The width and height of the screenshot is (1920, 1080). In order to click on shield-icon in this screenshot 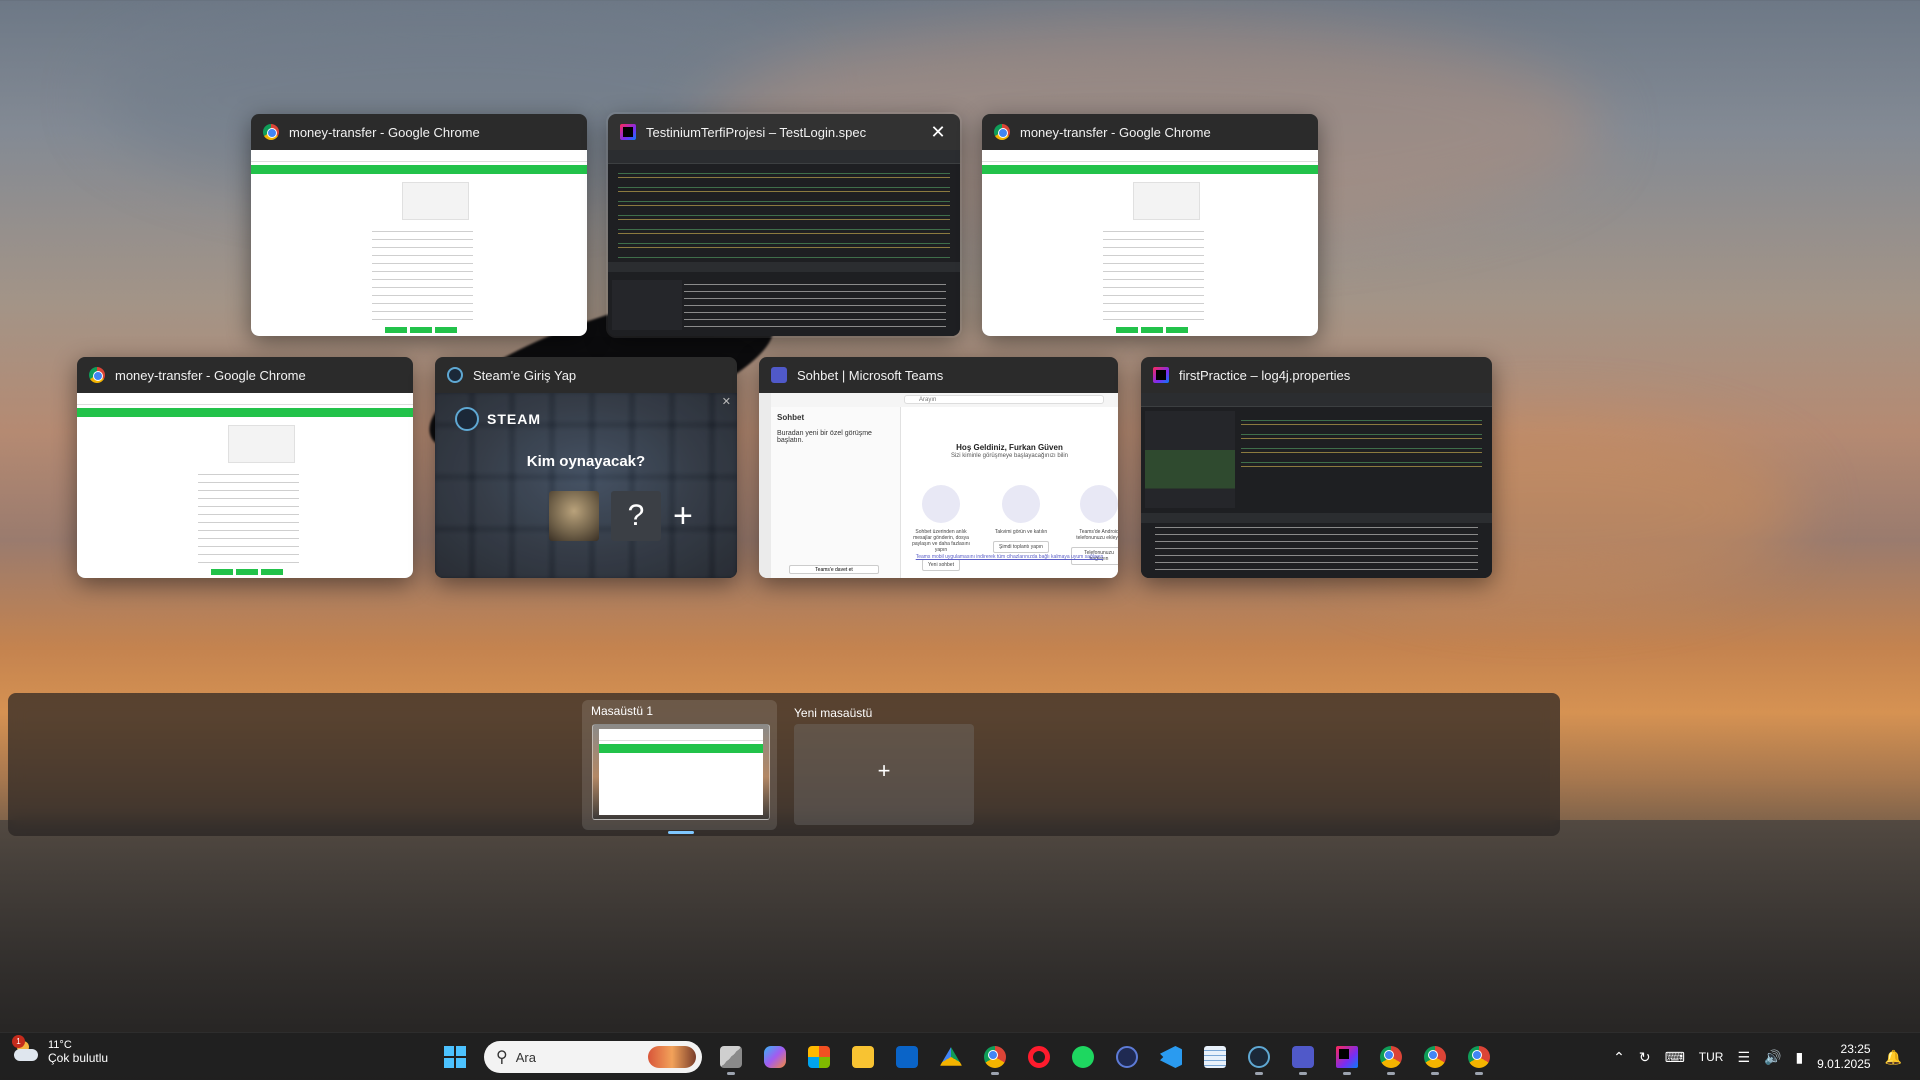, I will do `click(1127, 1057)`.